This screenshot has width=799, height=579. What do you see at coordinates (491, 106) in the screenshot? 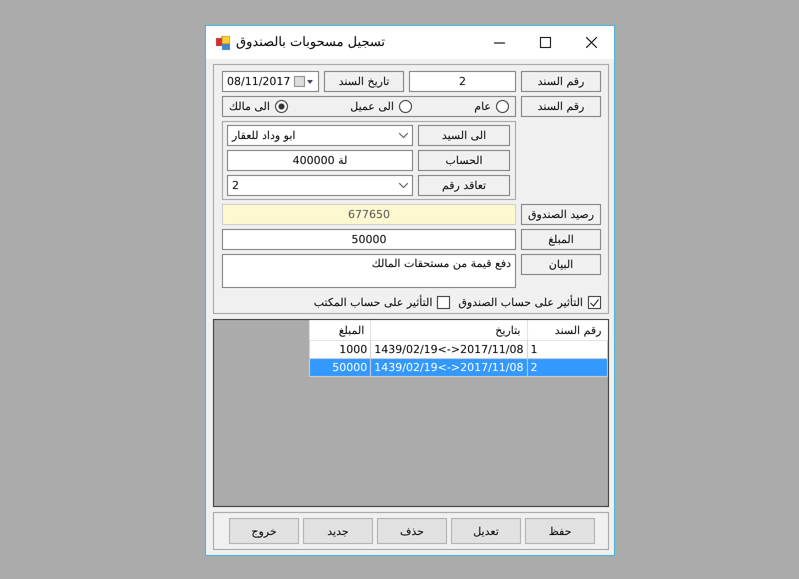
I see `radio-option: عام` at bounding box center [491, 106].